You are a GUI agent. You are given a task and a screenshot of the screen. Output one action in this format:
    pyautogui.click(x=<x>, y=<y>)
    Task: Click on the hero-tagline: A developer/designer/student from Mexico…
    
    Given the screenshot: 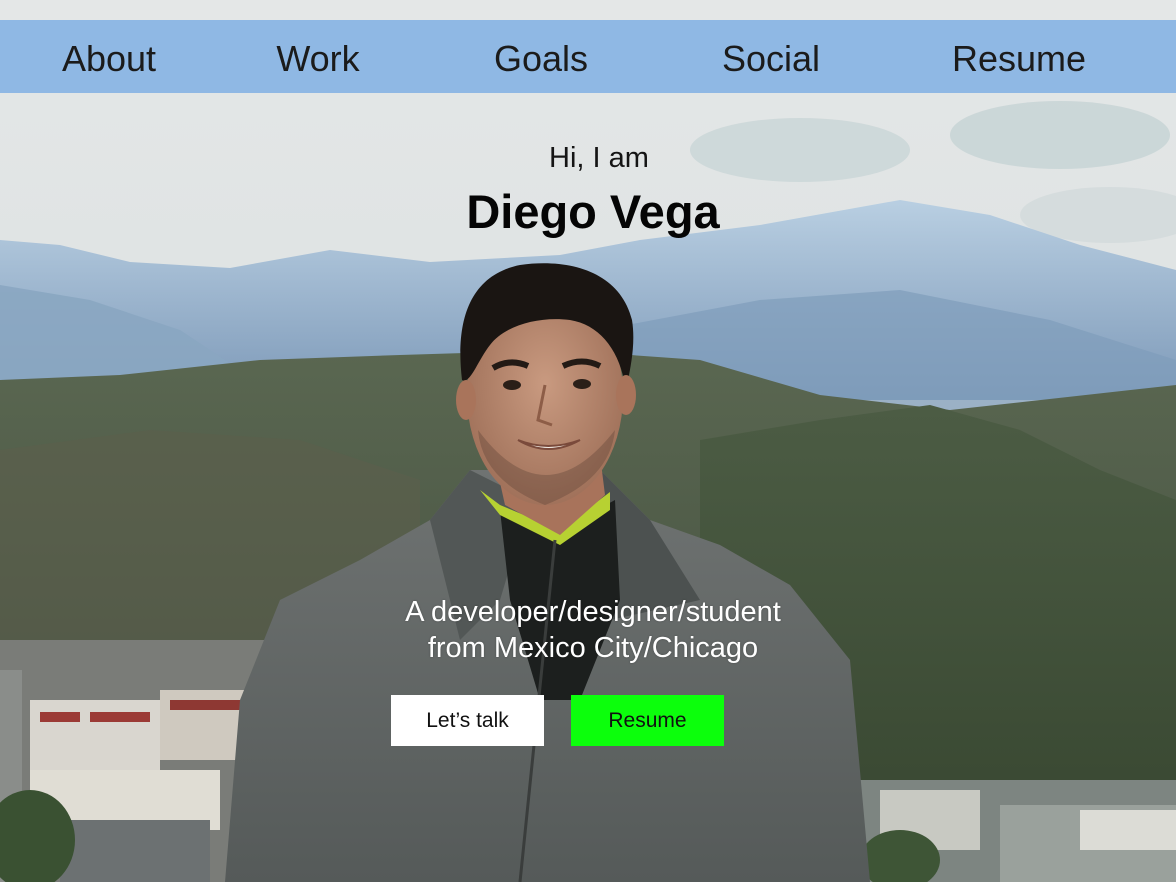 What is the action you would take?
    pyautogui.click(x=588, y=630)
    